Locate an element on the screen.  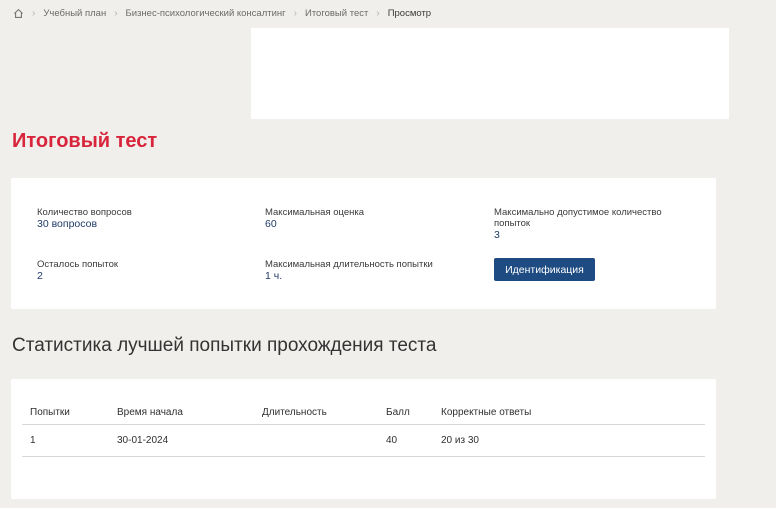
questions-count: Количество вопросов 30 вопросов is located at coordinates (84, 218).